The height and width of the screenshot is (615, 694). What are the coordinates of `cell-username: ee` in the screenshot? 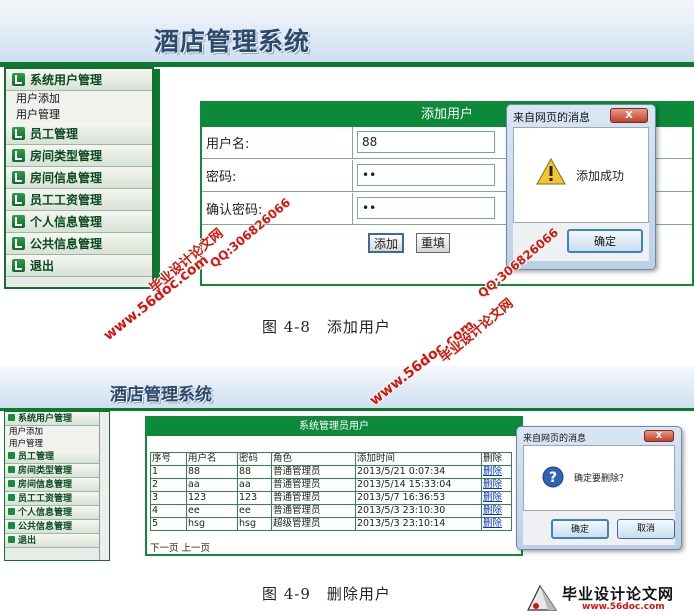 It's located at (212, 511).